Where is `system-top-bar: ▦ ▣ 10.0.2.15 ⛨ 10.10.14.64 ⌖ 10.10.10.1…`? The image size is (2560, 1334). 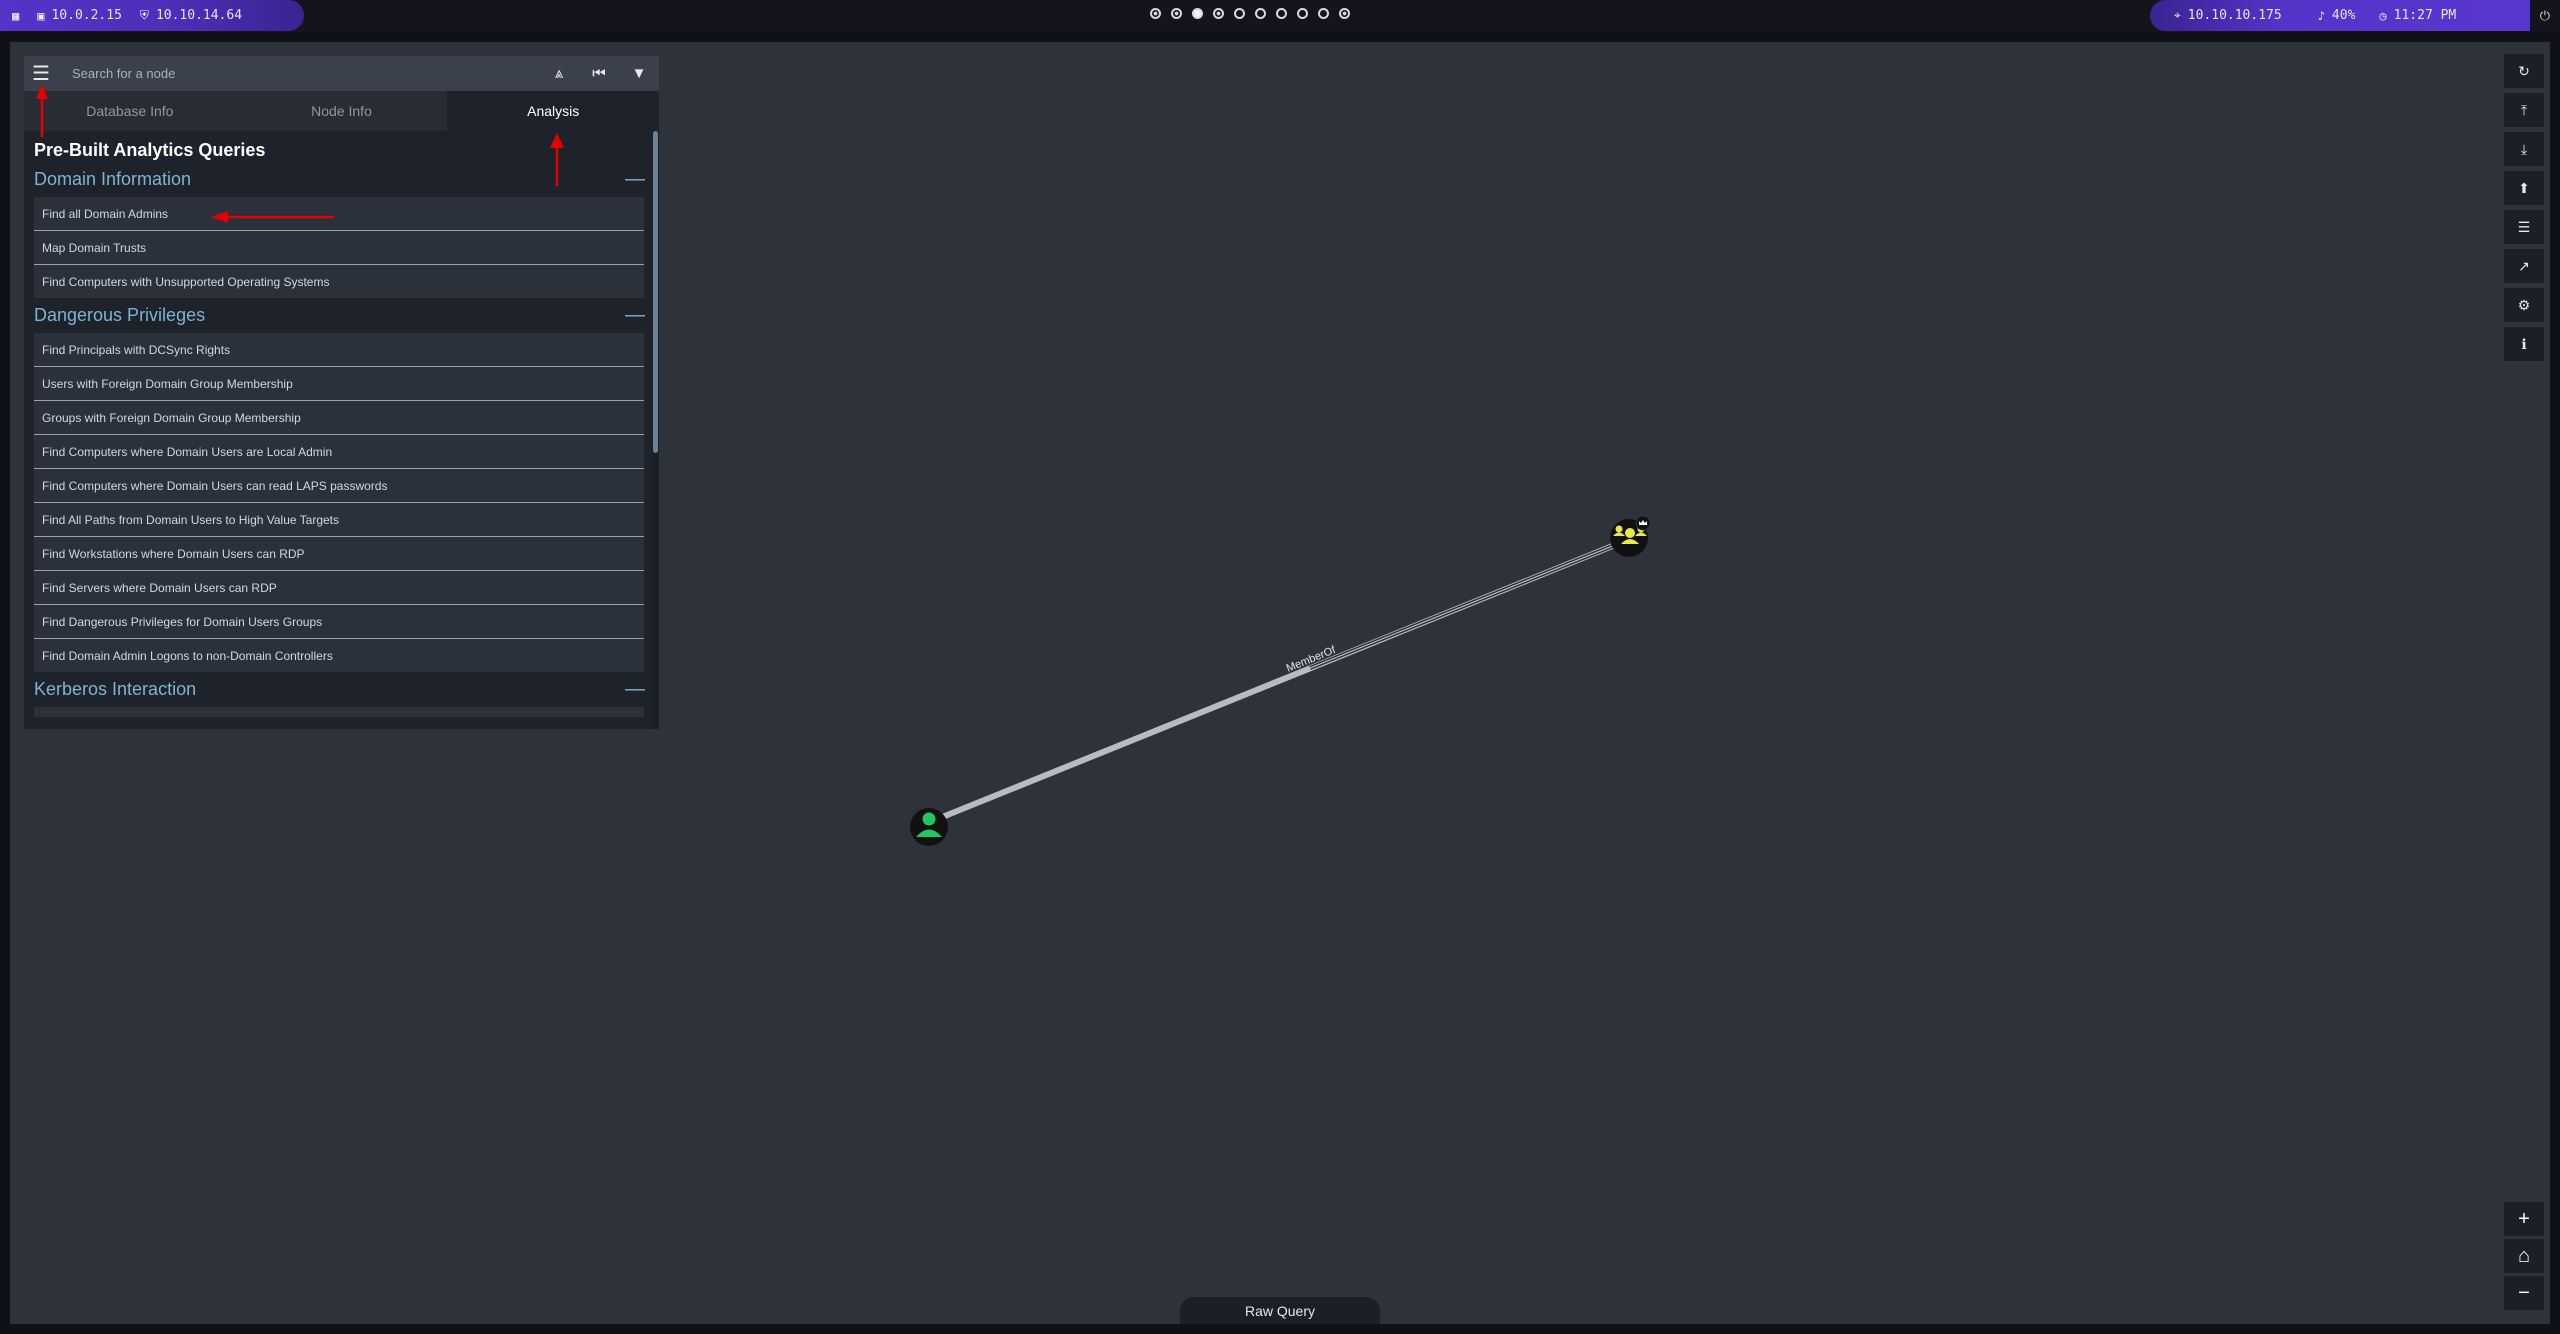
system-top-bar: ▦ ▣ 10.0.2.15 ⛨ 10.10.14.64 ⌖ 10.10.10.1… is located at coordinates (1280, 16).